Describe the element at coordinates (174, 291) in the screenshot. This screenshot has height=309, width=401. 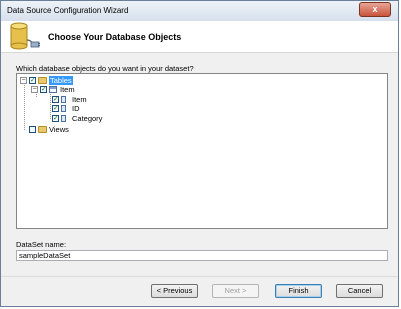
I see `previous-button: < Previous` at that location.